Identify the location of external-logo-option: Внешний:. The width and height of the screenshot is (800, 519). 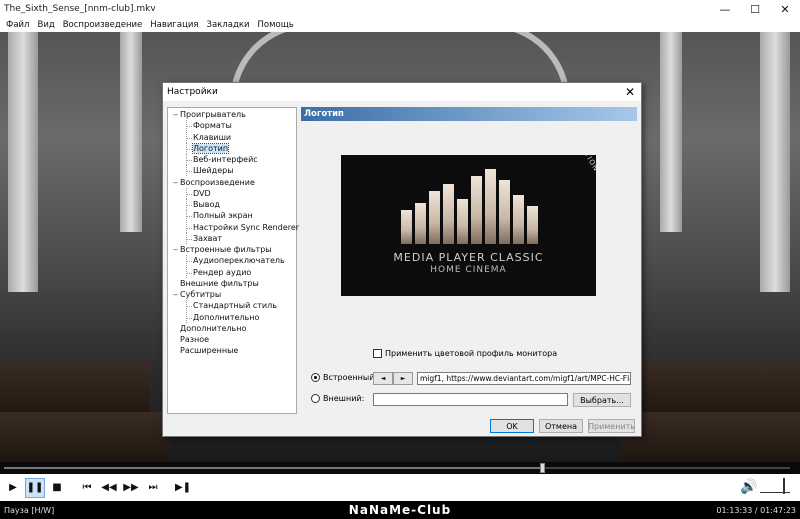
(337, 398).